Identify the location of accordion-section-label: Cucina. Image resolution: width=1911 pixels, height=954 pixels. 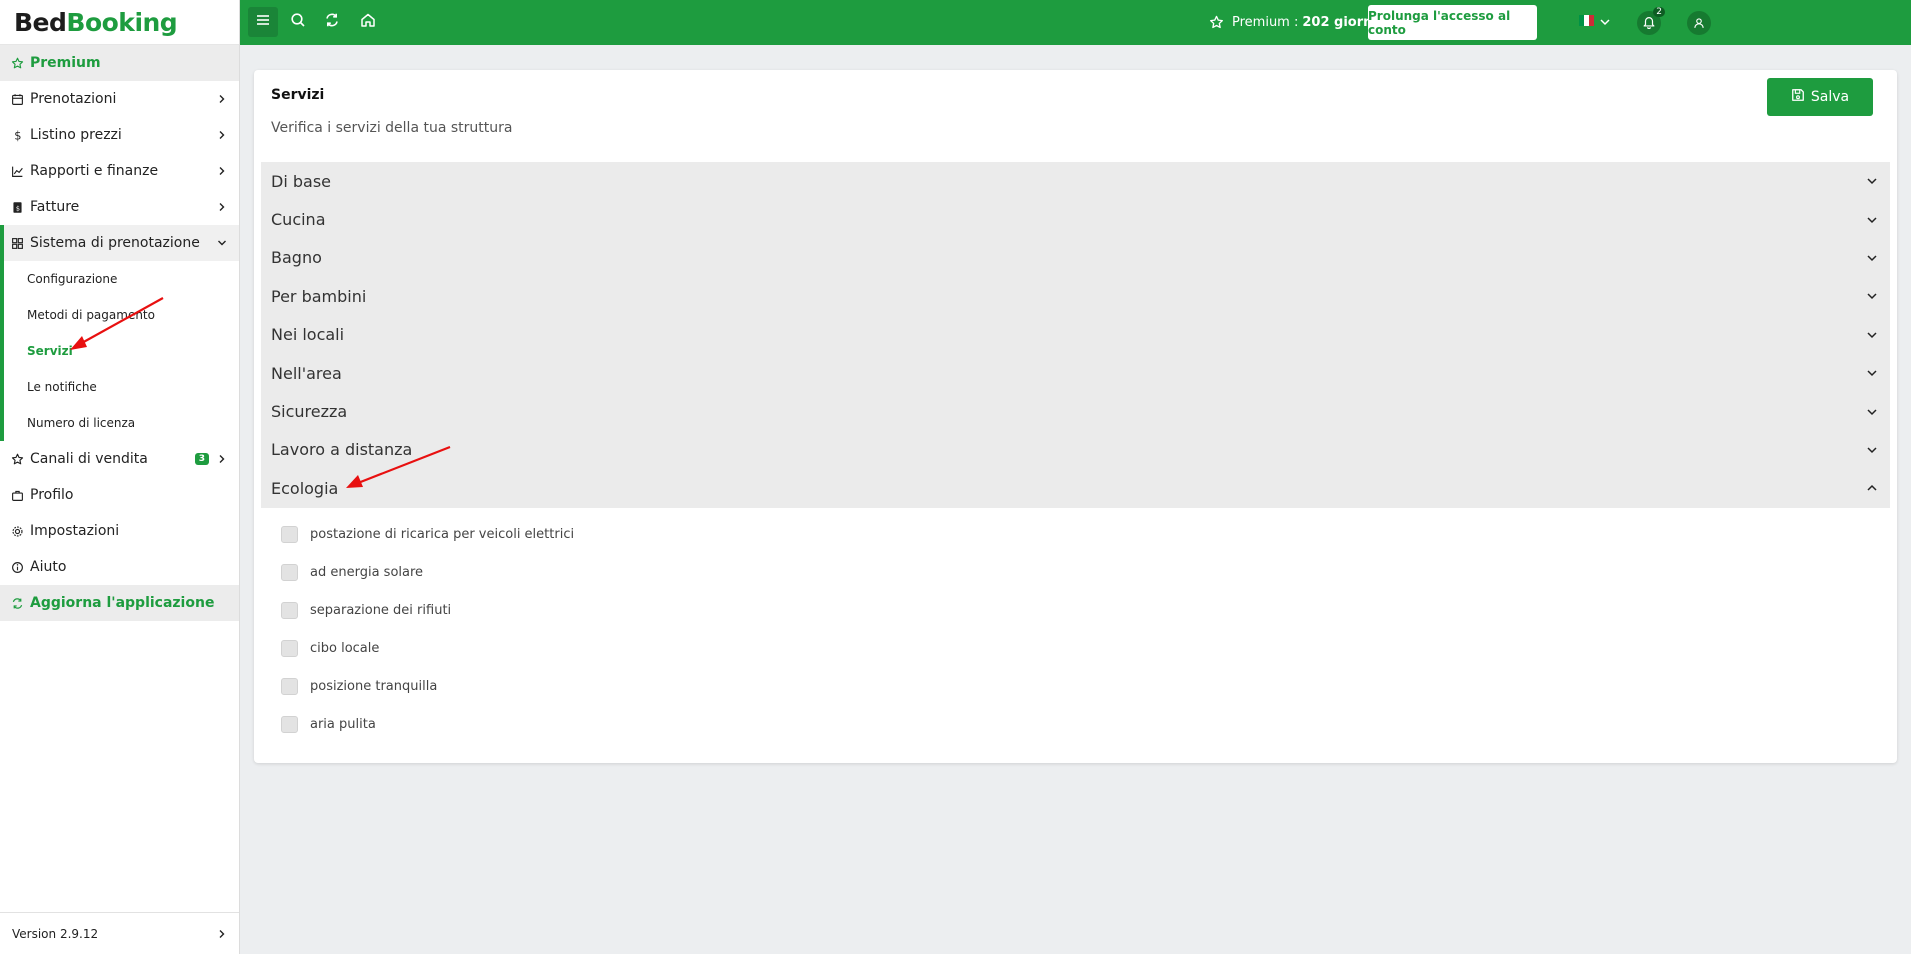
(298, 220).